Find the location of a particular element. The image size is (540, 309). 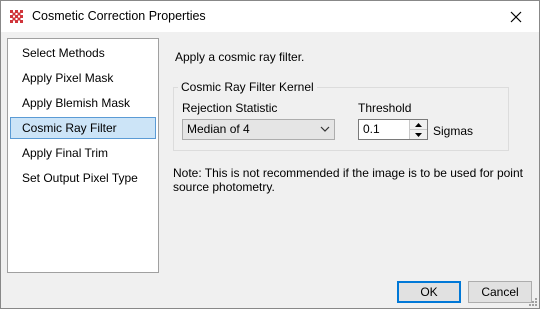

threshold-label: Threshold is located at coordinates (385, 108).